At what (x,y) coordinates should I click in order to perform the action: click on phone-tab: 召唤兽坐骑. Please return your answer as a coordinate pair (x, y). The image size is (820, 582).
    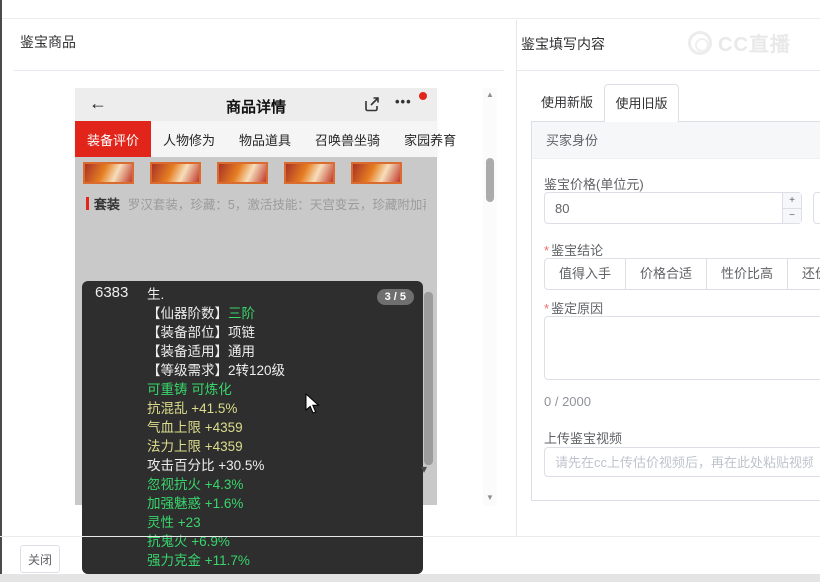
    Looking at the image, I should click on (347, 139).